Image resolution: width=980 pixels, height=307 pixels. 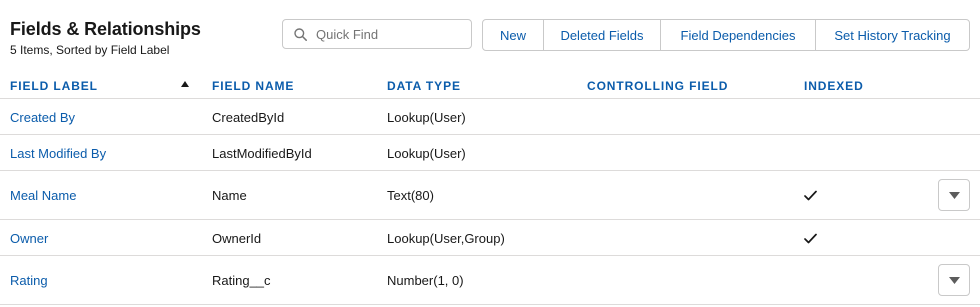 What do you see at coordinates (601, 35) in the screenshot?
I see `deleted-fields-button: Deleted Fields` at bounding box center [601, 35].